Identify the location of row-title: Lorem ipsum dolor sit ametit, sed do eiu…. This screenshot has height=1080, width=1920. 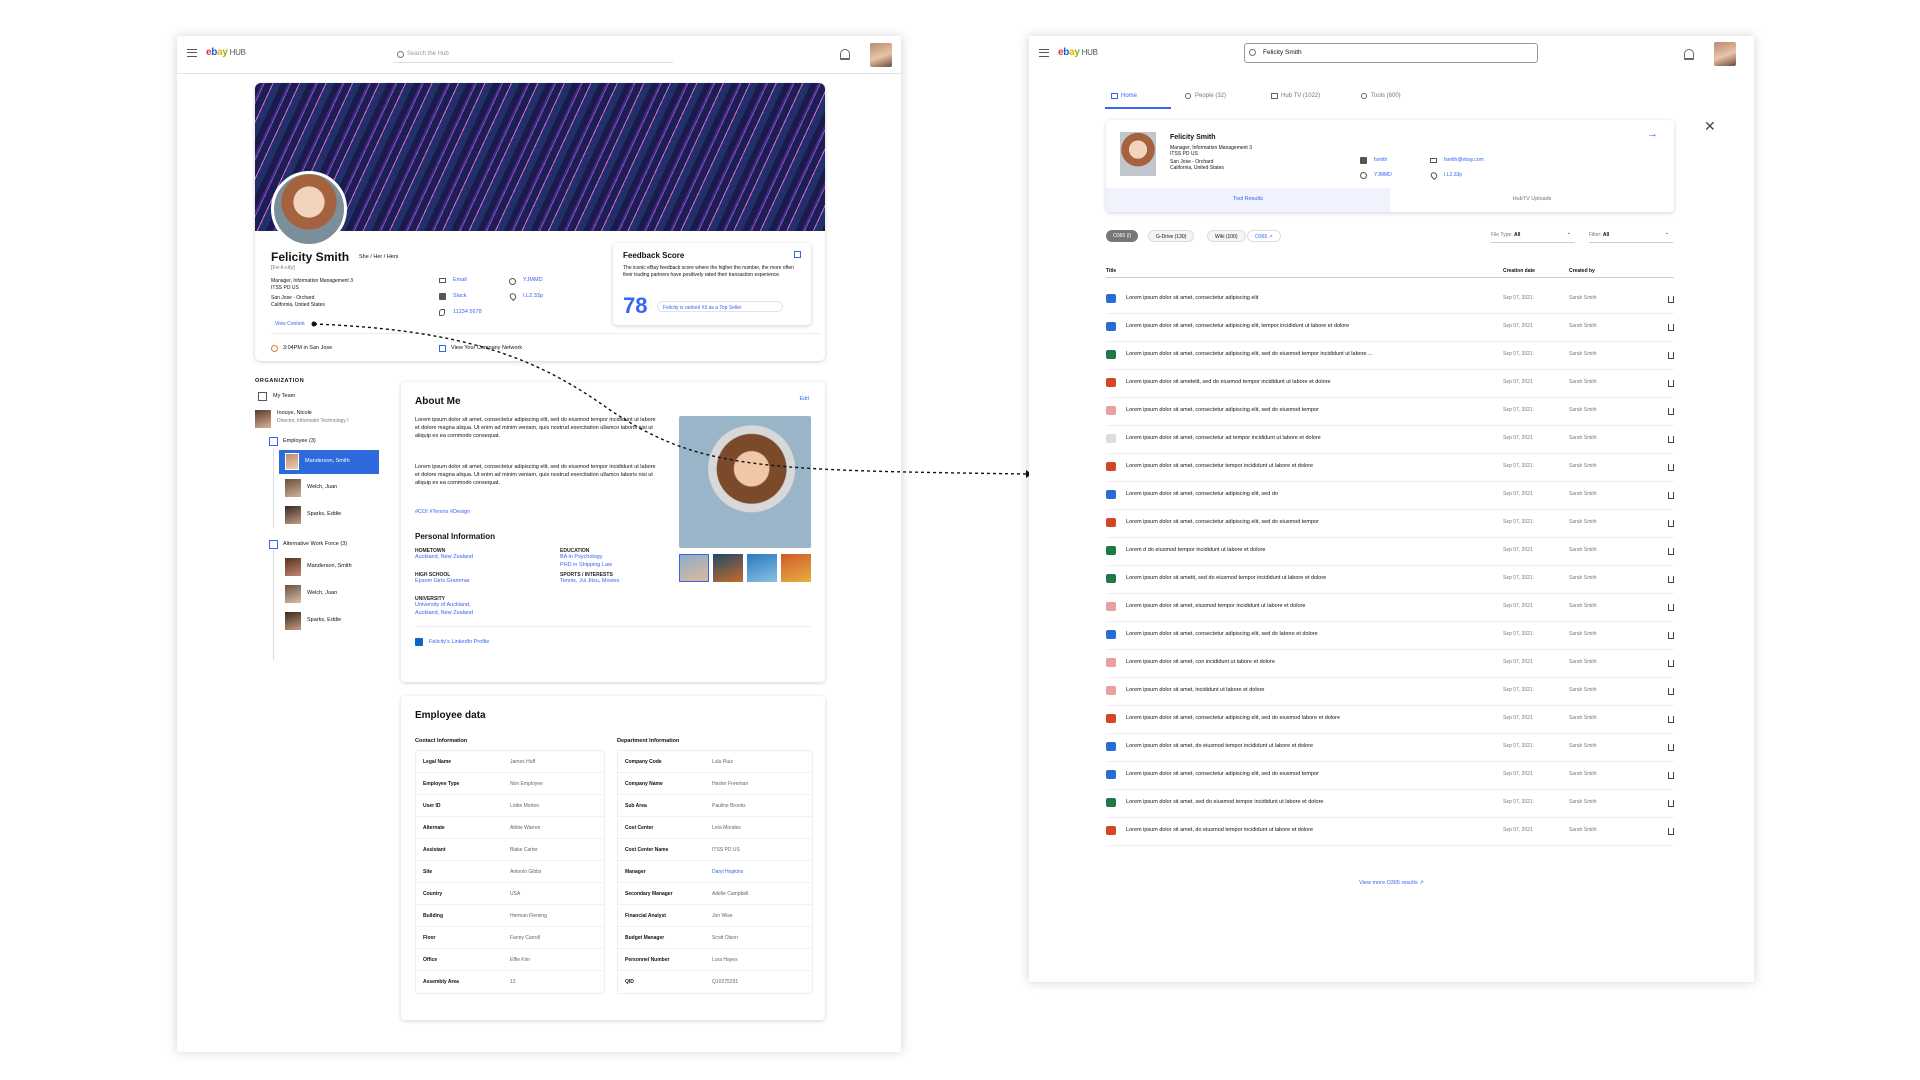
(1226, 578).